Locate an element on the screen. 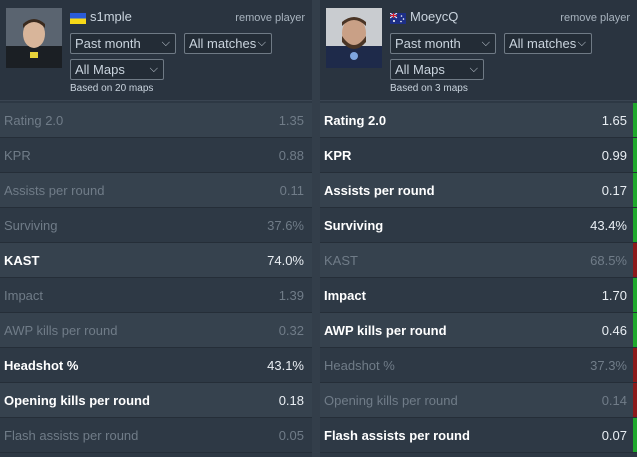 This screenshot has width=637, height=457. stat-value: 68.5% is located at coordinates (608, 260).